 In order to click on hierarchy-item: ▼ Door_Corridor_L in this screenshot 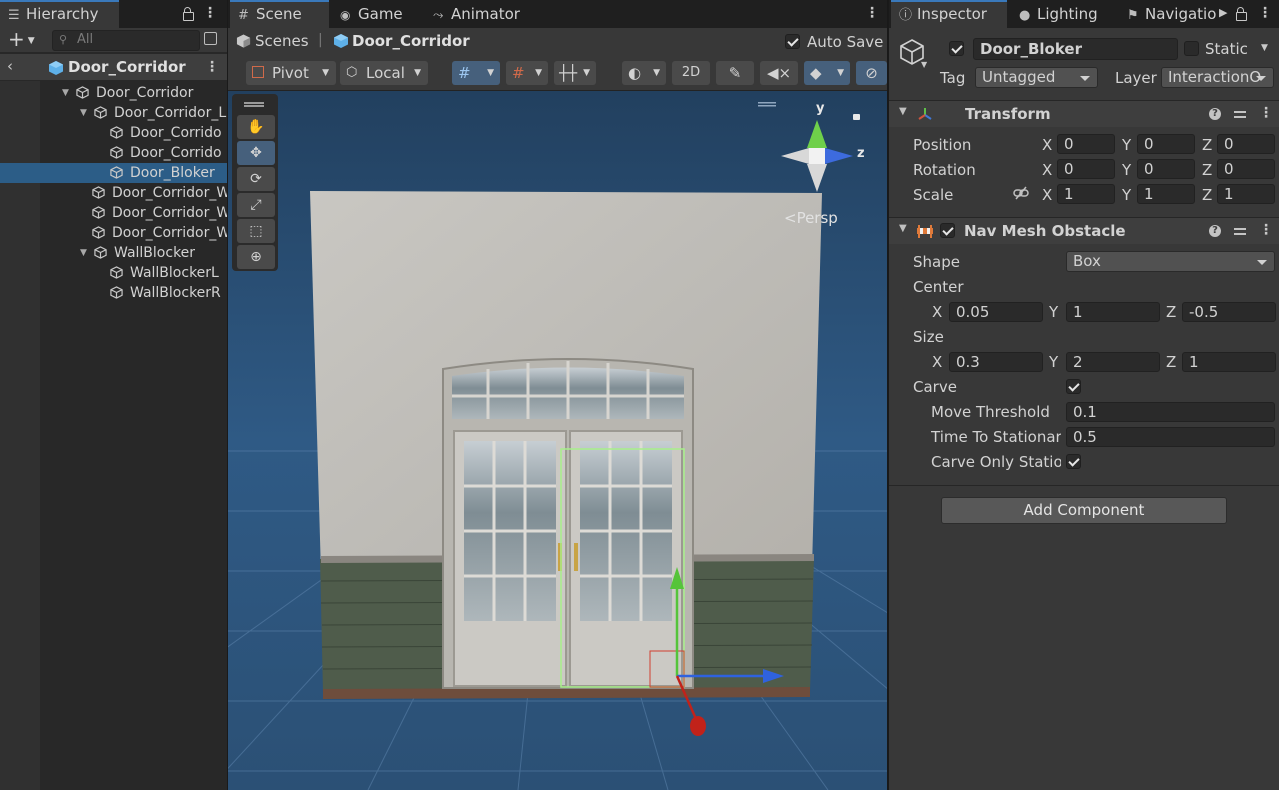, I will do `click(113, 113)`.